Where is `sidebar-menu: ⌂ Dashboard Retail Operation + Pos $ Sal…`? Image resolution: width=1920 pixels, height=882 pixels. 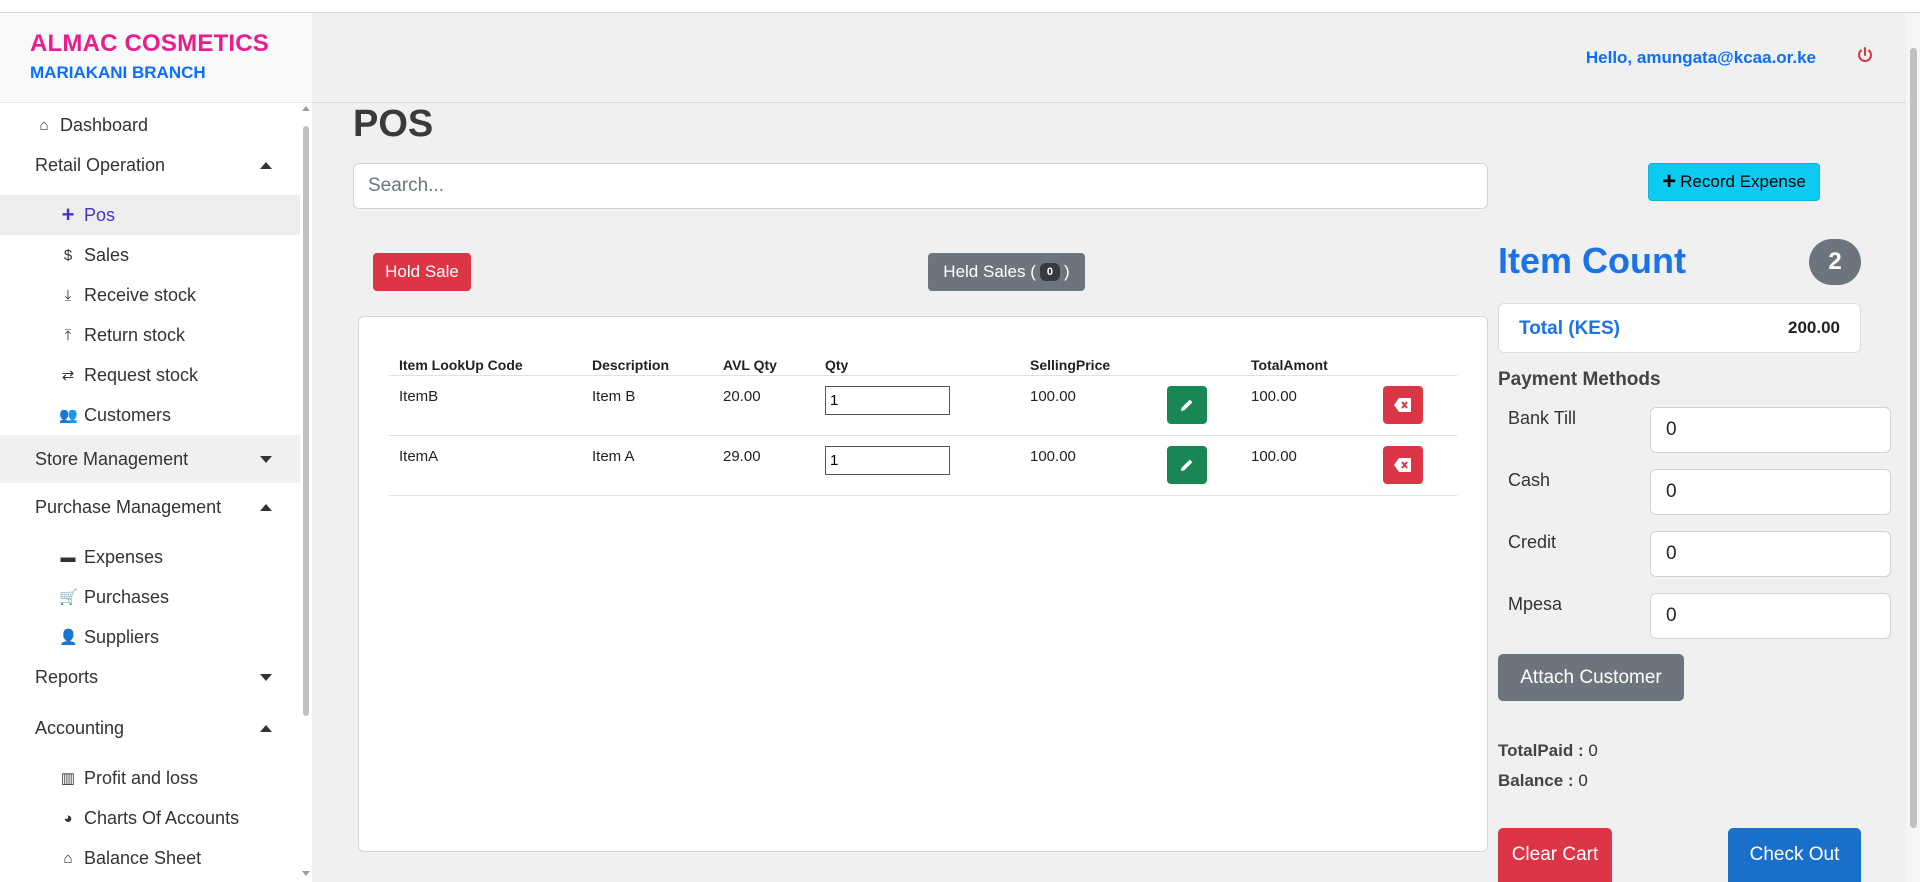 sidebar-menu: ⌂ Dashboard Retail Operation + Pos $ Sal… is located at coordinates (150, 492).